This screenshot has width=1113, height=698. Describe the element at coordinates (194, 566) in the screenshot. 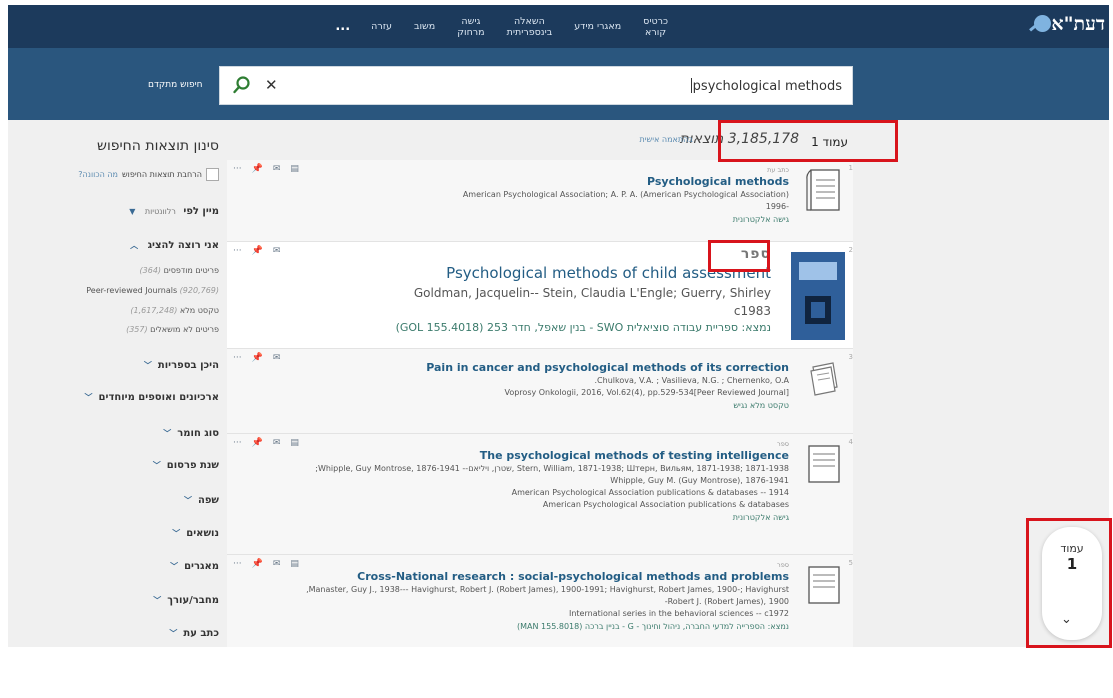

I see `filter-section-databases: מאגרים ﹀` at that location.